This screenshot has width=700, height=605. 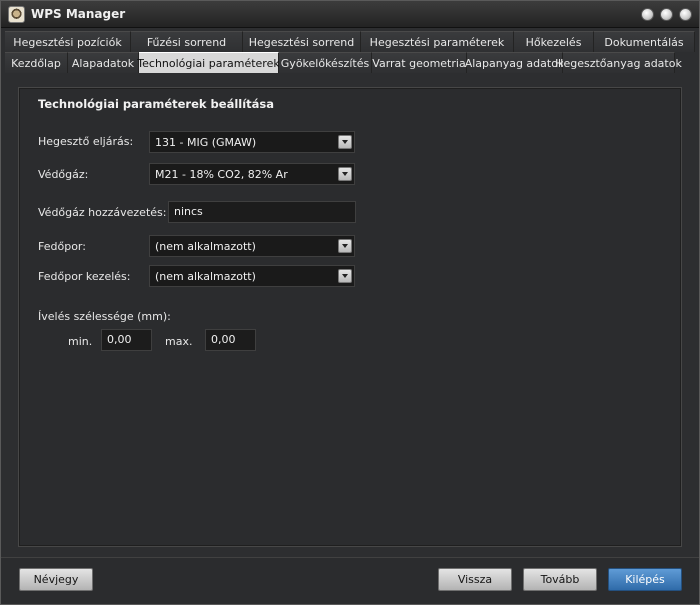 I want to click on tab-weld-geometry: Varrat geometria, so click(x=419, y=62).